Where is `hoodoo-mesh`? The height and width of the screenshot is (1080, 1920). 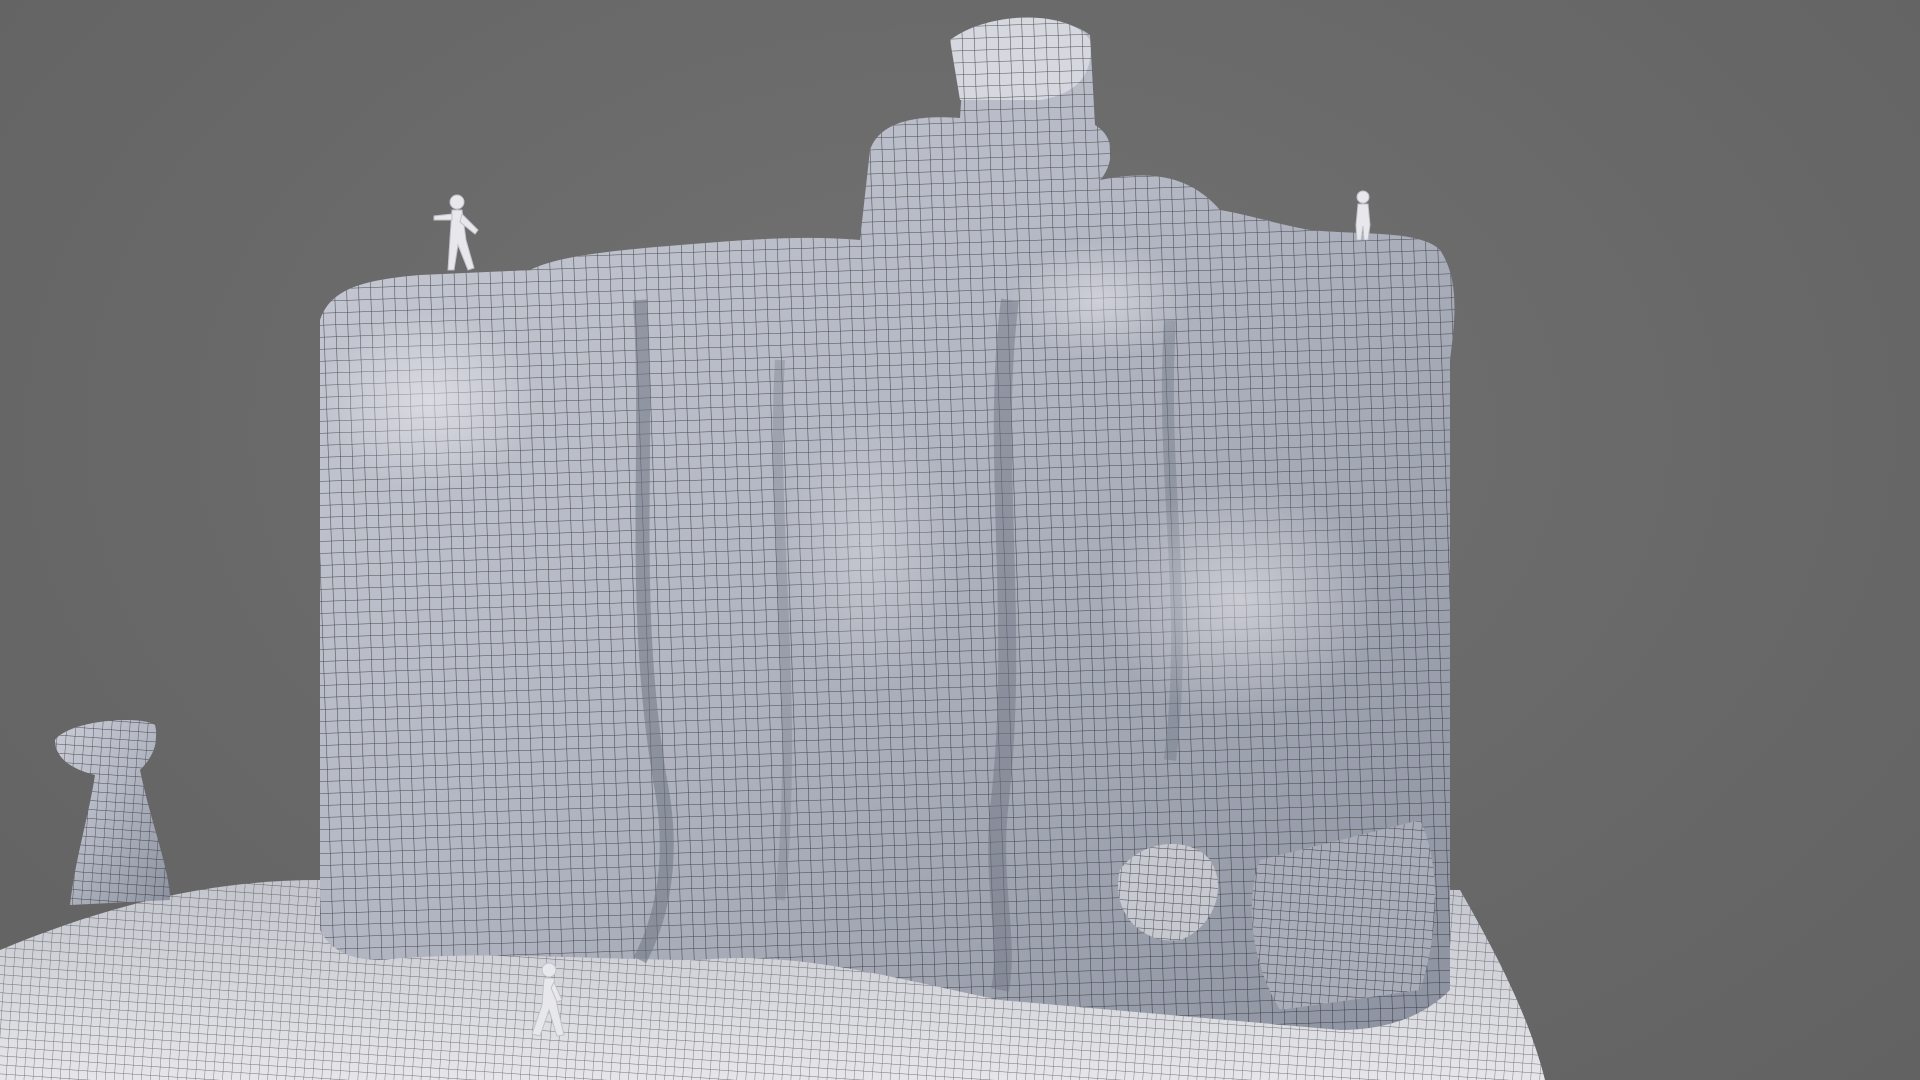 hoodoo-mesh is located at coordinates (112, 812).